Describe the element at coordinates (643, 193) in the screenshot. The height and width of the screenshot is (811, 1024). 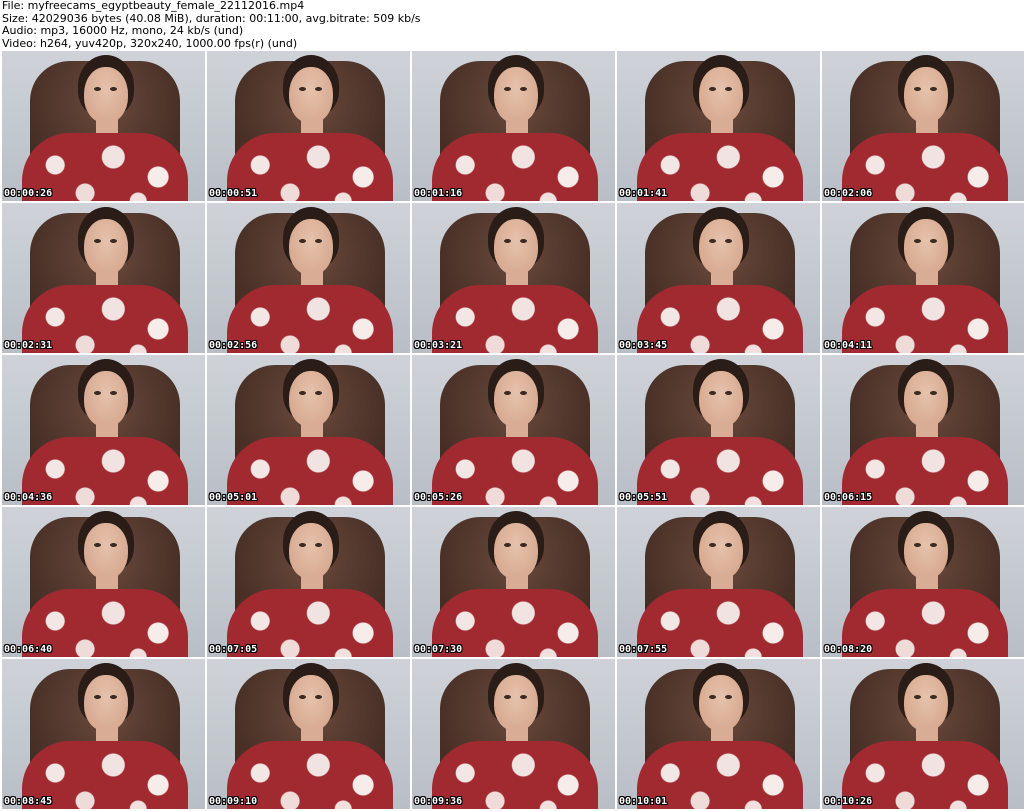
I see `frame-timestamp: 00:01:41` at that location.